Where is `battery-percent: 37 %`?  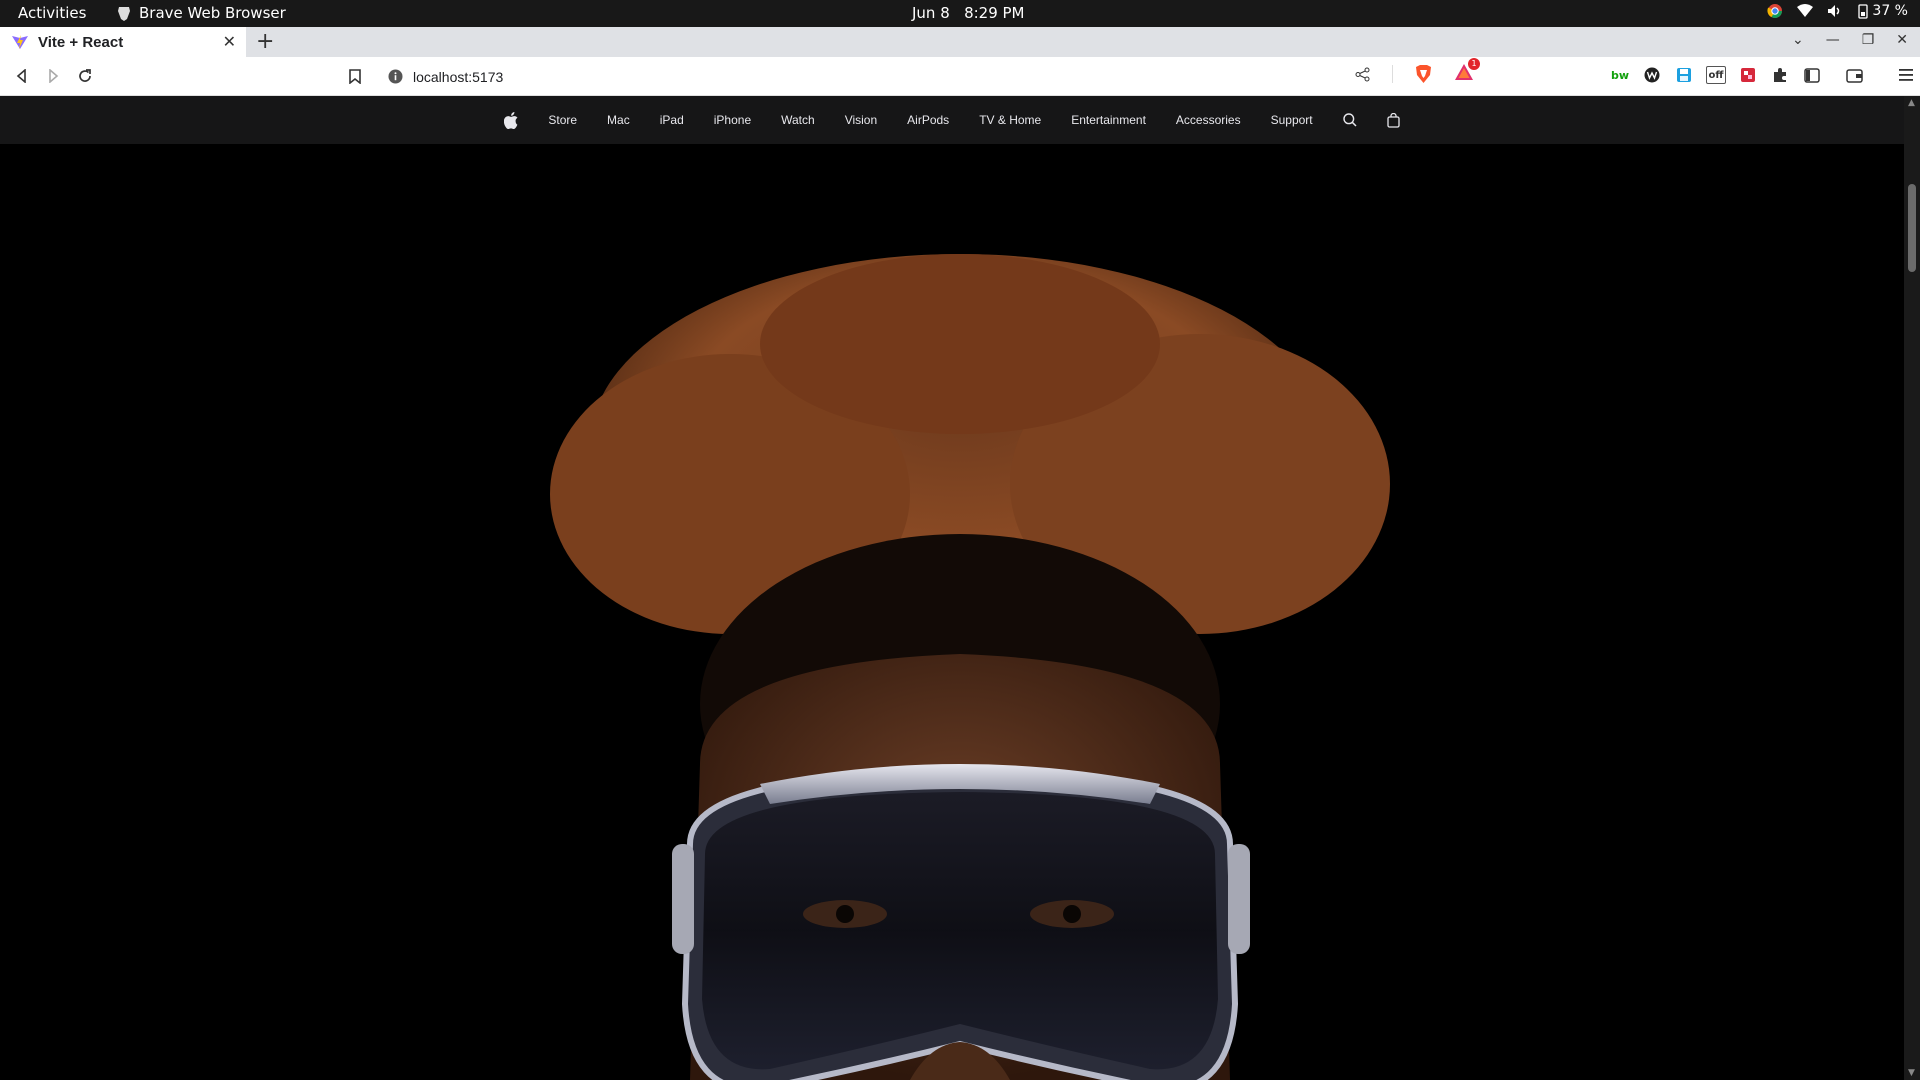
battery-percent: 37 % is located at coordinates (1890, 11).